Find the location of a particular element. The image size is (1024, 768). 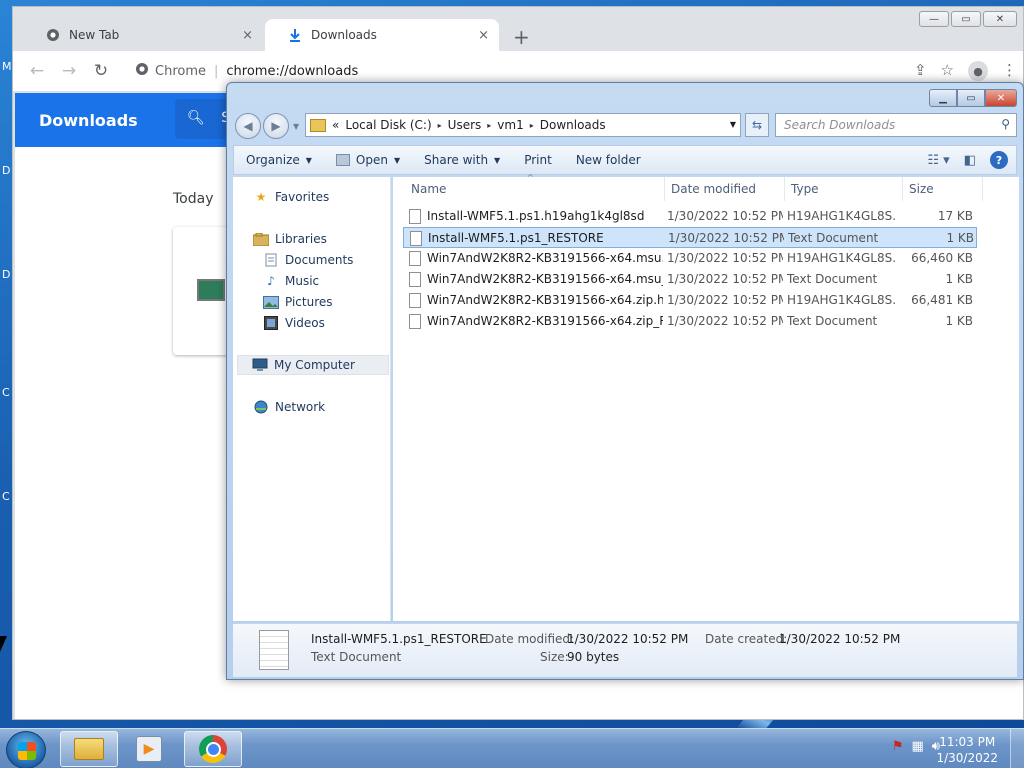

file-size: 66,481 KB is located at coordinates (942, 300).